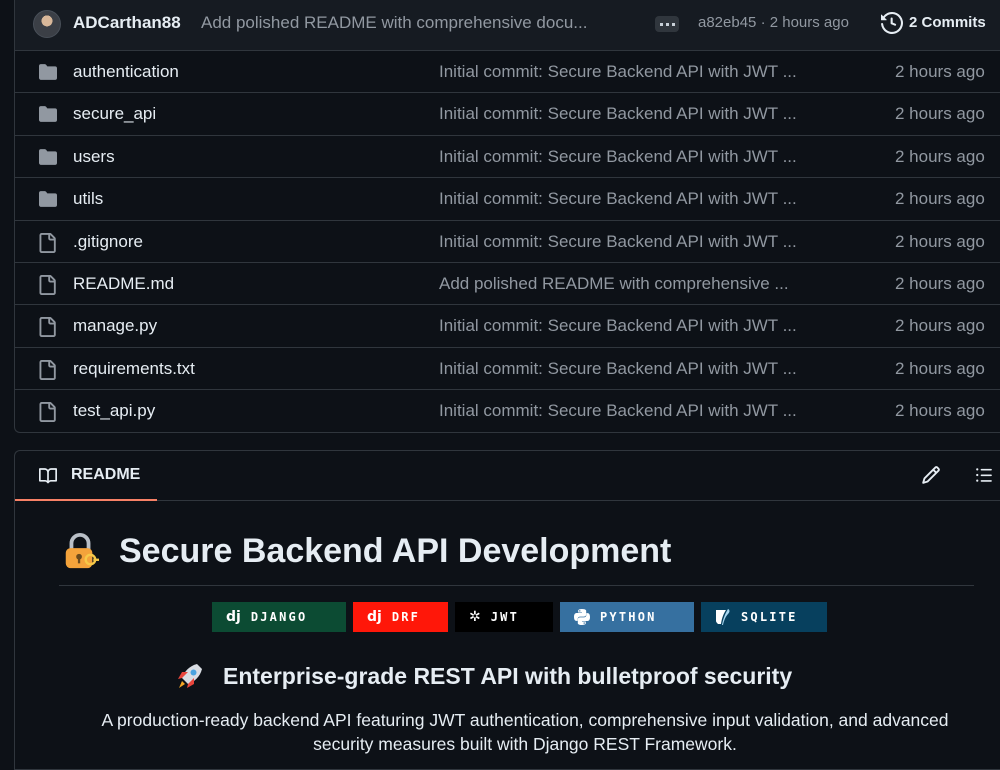 The width and height of the screenshot is (1000, 770). What do you see at coordinates (114, 114) in the screenshot?
I see `file-name-link: secure_api` at bounding box center [114, 114].